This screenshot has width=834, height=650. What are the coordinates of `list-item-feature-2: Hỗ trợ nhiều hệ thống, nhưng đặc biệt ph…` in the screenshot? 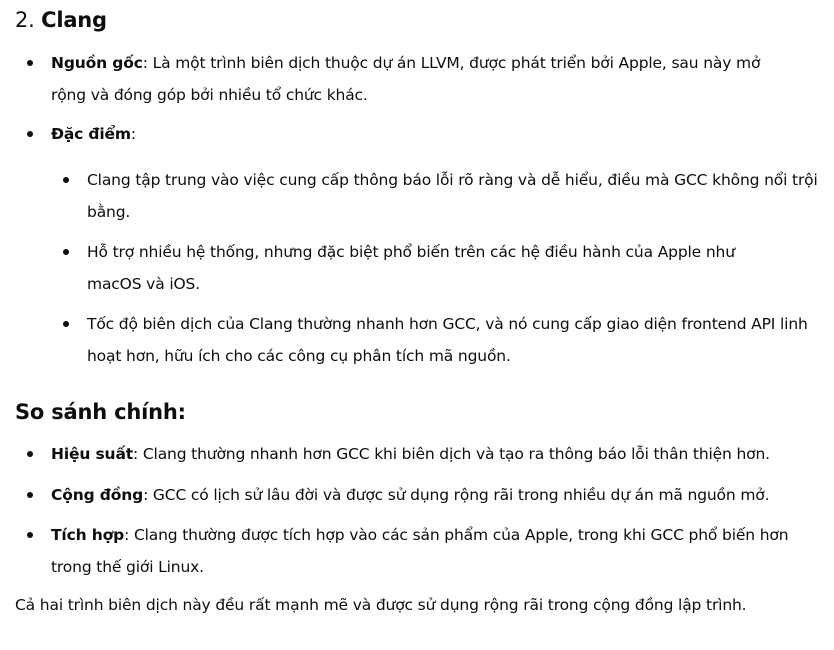 It's located at (425, 268).